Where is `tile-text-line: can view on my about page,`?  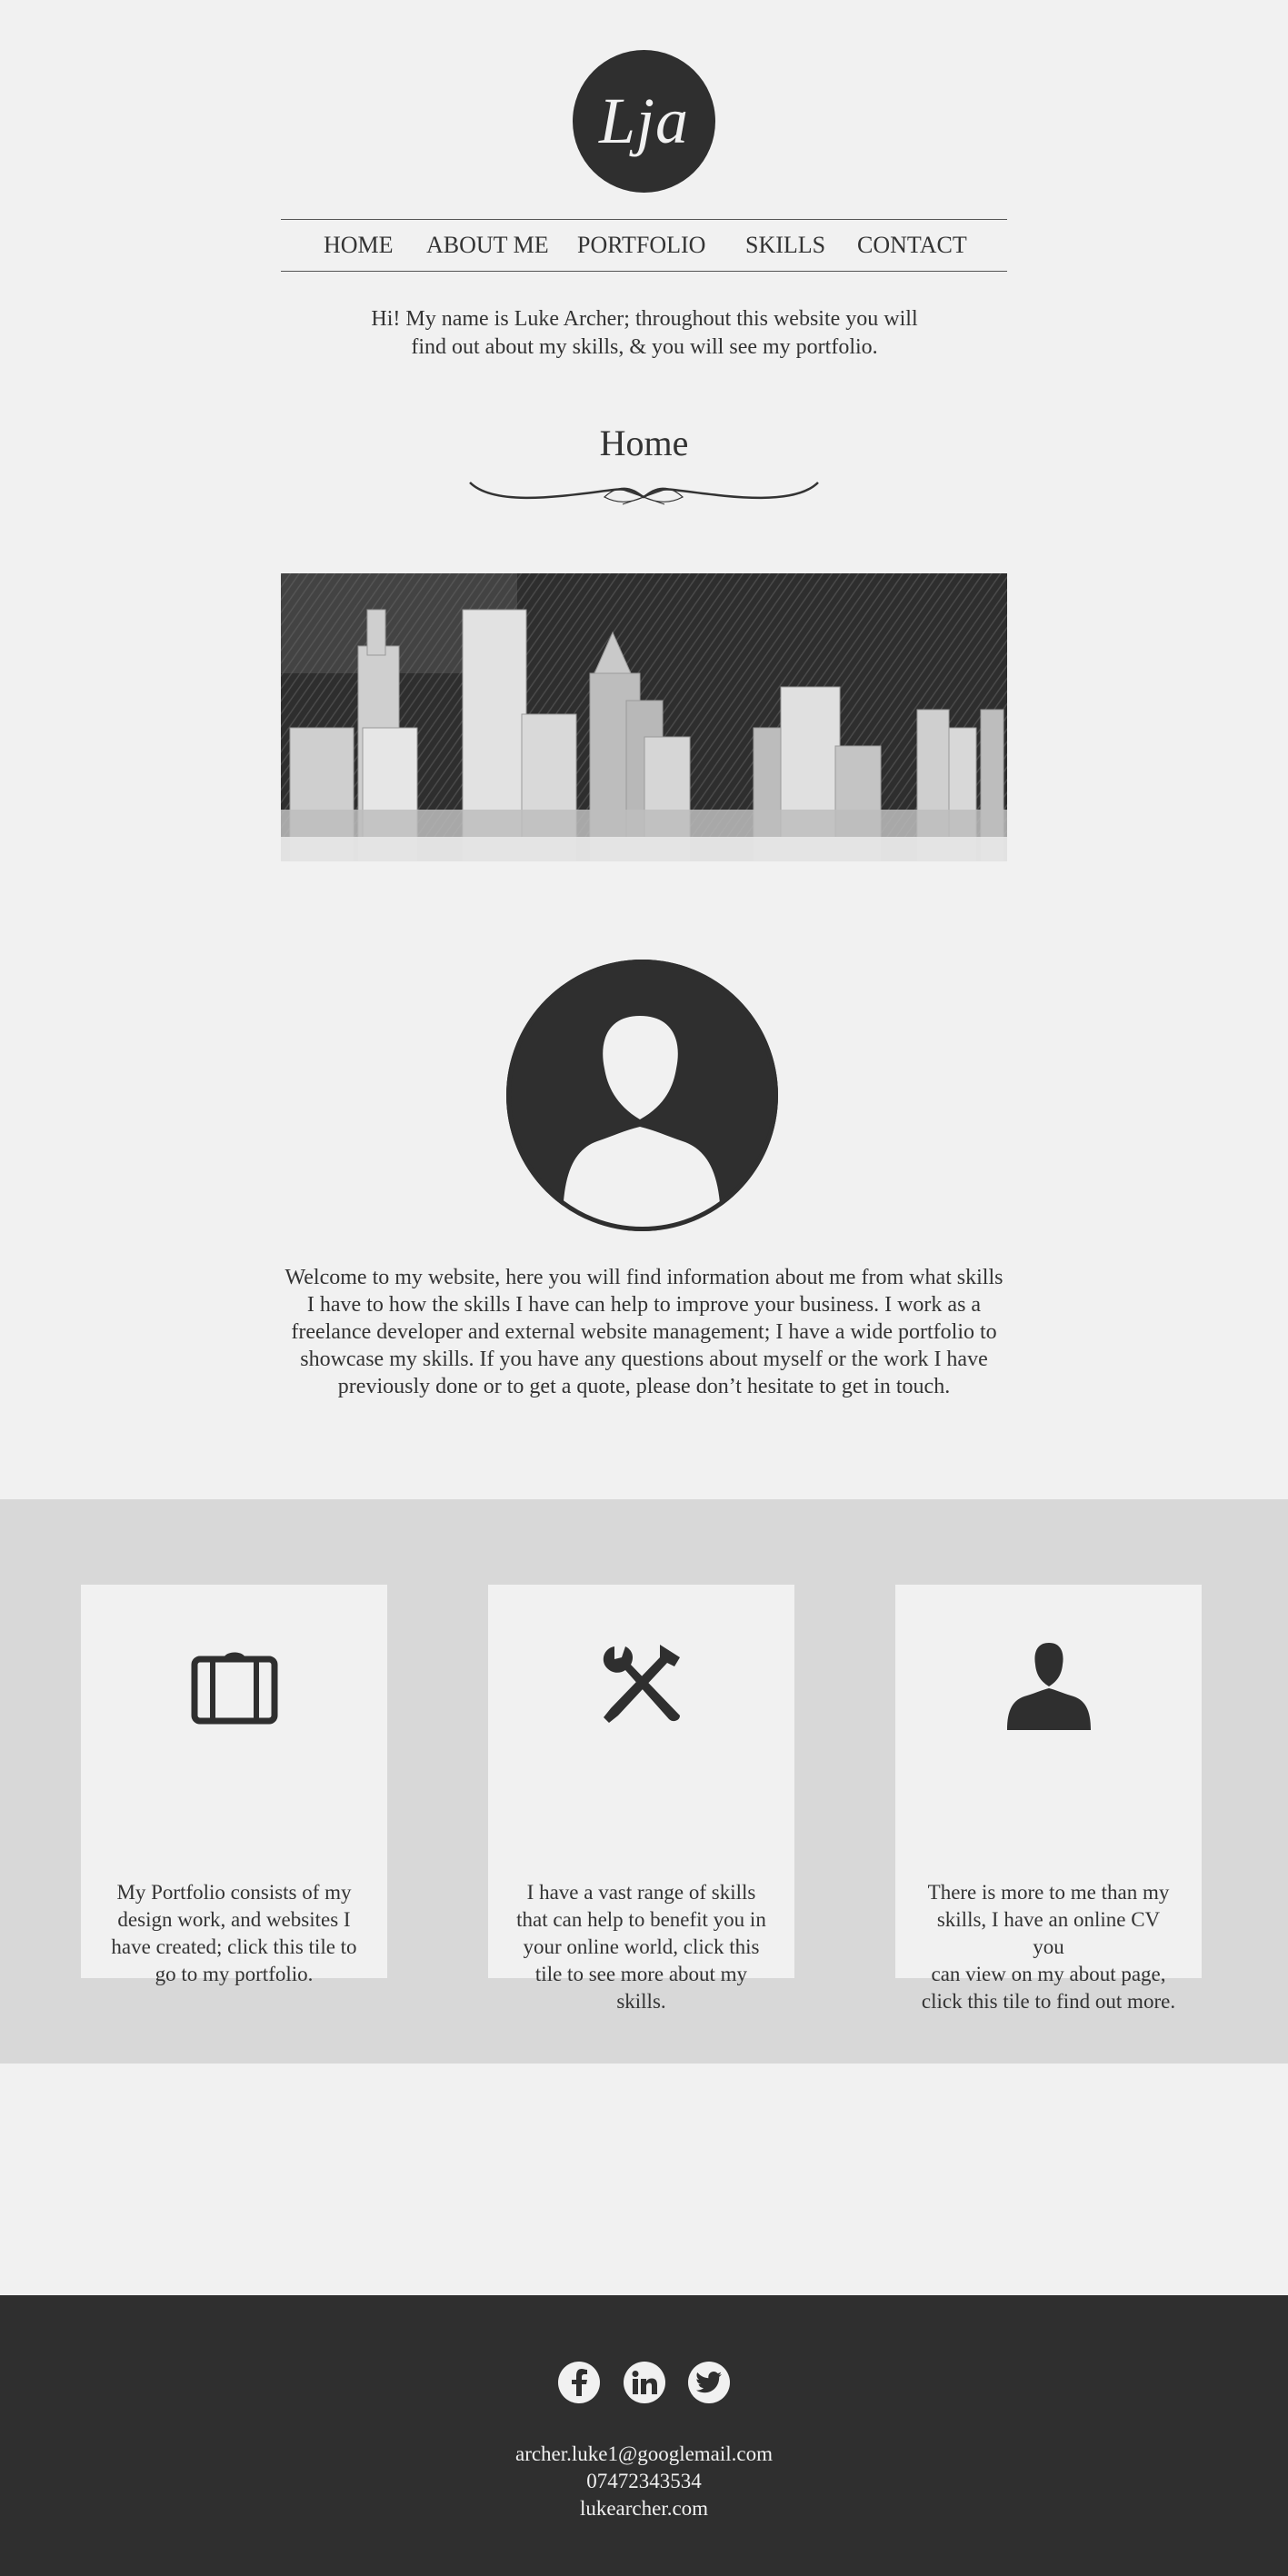 tile-text-line: can view on my about page, is located at coordinates (1048, 1974).